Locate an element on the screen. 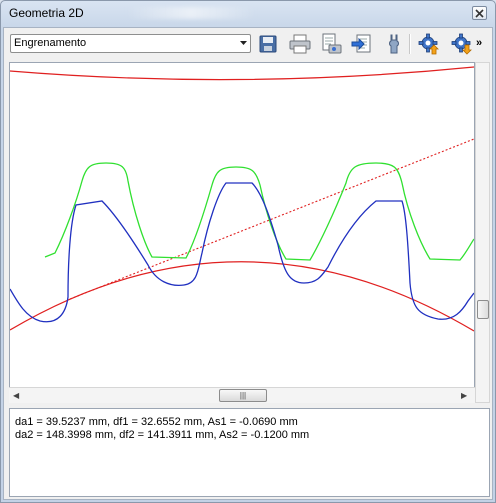 The width and height of the screenshot is (496, 503). toolbar-separator is located at coordinates (410, 44).